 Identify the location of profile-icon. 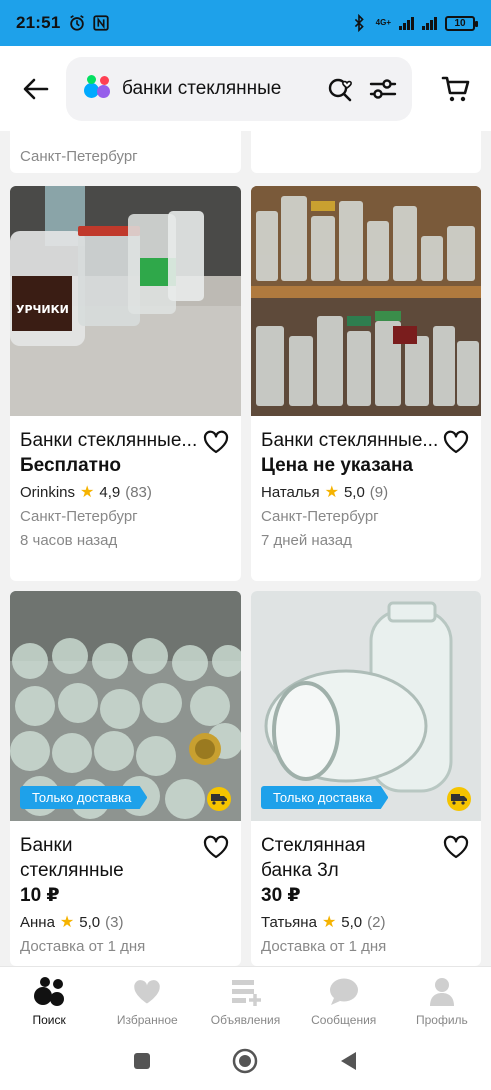
(442, 992).